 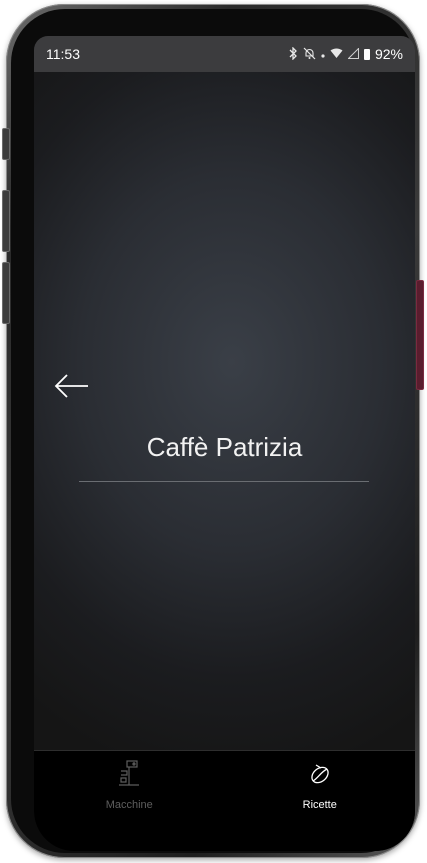 What do you see at coordinates (72, 386) in the screenshot?
I see `arrow-left-icon` at bounding box center [72, 386].